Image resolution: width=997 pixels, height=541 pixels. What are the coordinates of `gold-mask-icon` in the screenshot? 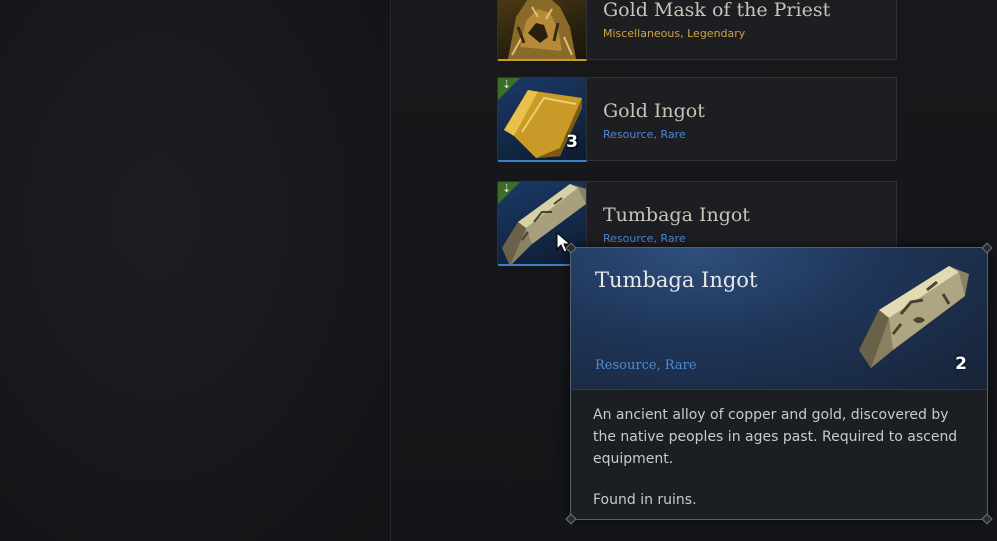 It's located at (542, 30).